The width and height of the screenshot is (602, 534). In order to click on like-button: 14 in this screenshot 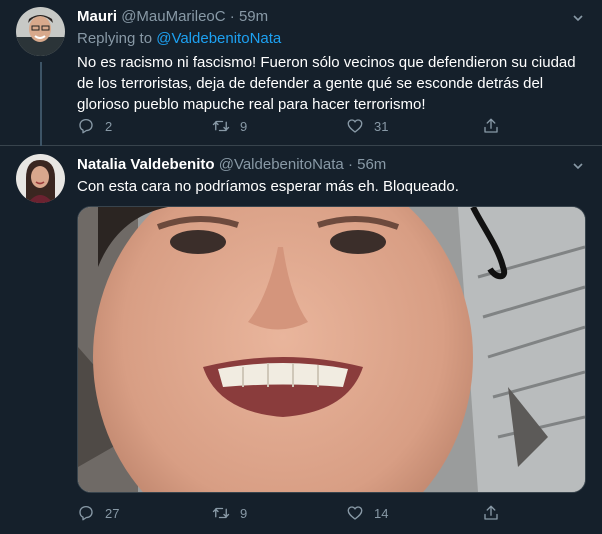, I will do `click(367, 513)`.